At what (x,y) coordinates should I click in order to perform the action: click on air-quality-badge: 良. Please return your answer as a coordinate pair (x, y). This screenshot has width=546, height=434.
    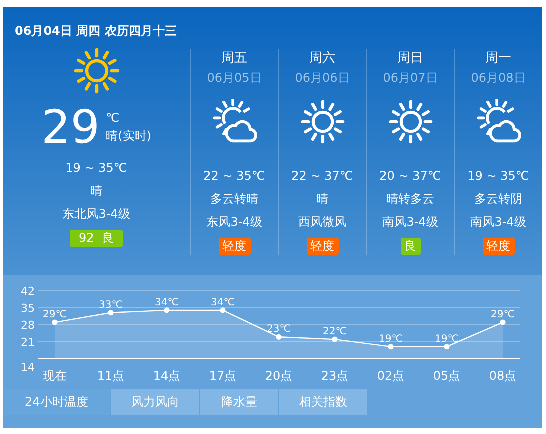
    Looking at the image, I should click on (410, 246).